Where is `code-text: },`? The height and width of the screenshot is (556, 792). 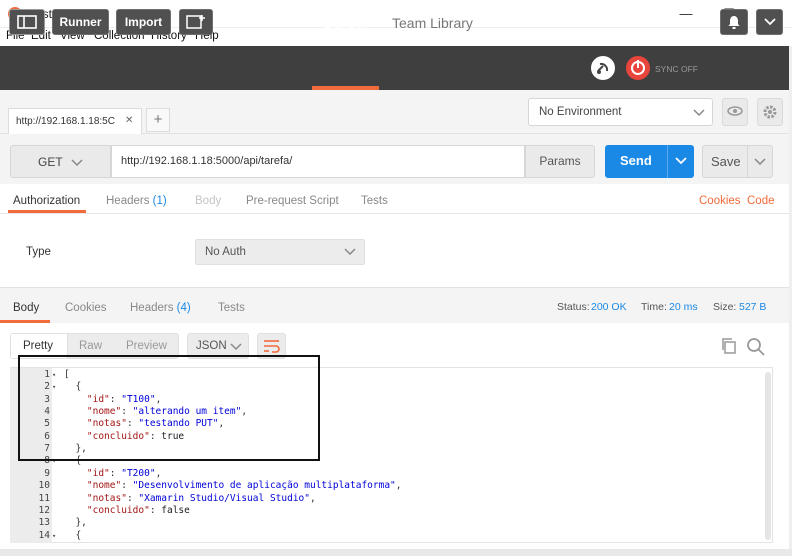
code-text: }, is located at coordinates (75, 523).